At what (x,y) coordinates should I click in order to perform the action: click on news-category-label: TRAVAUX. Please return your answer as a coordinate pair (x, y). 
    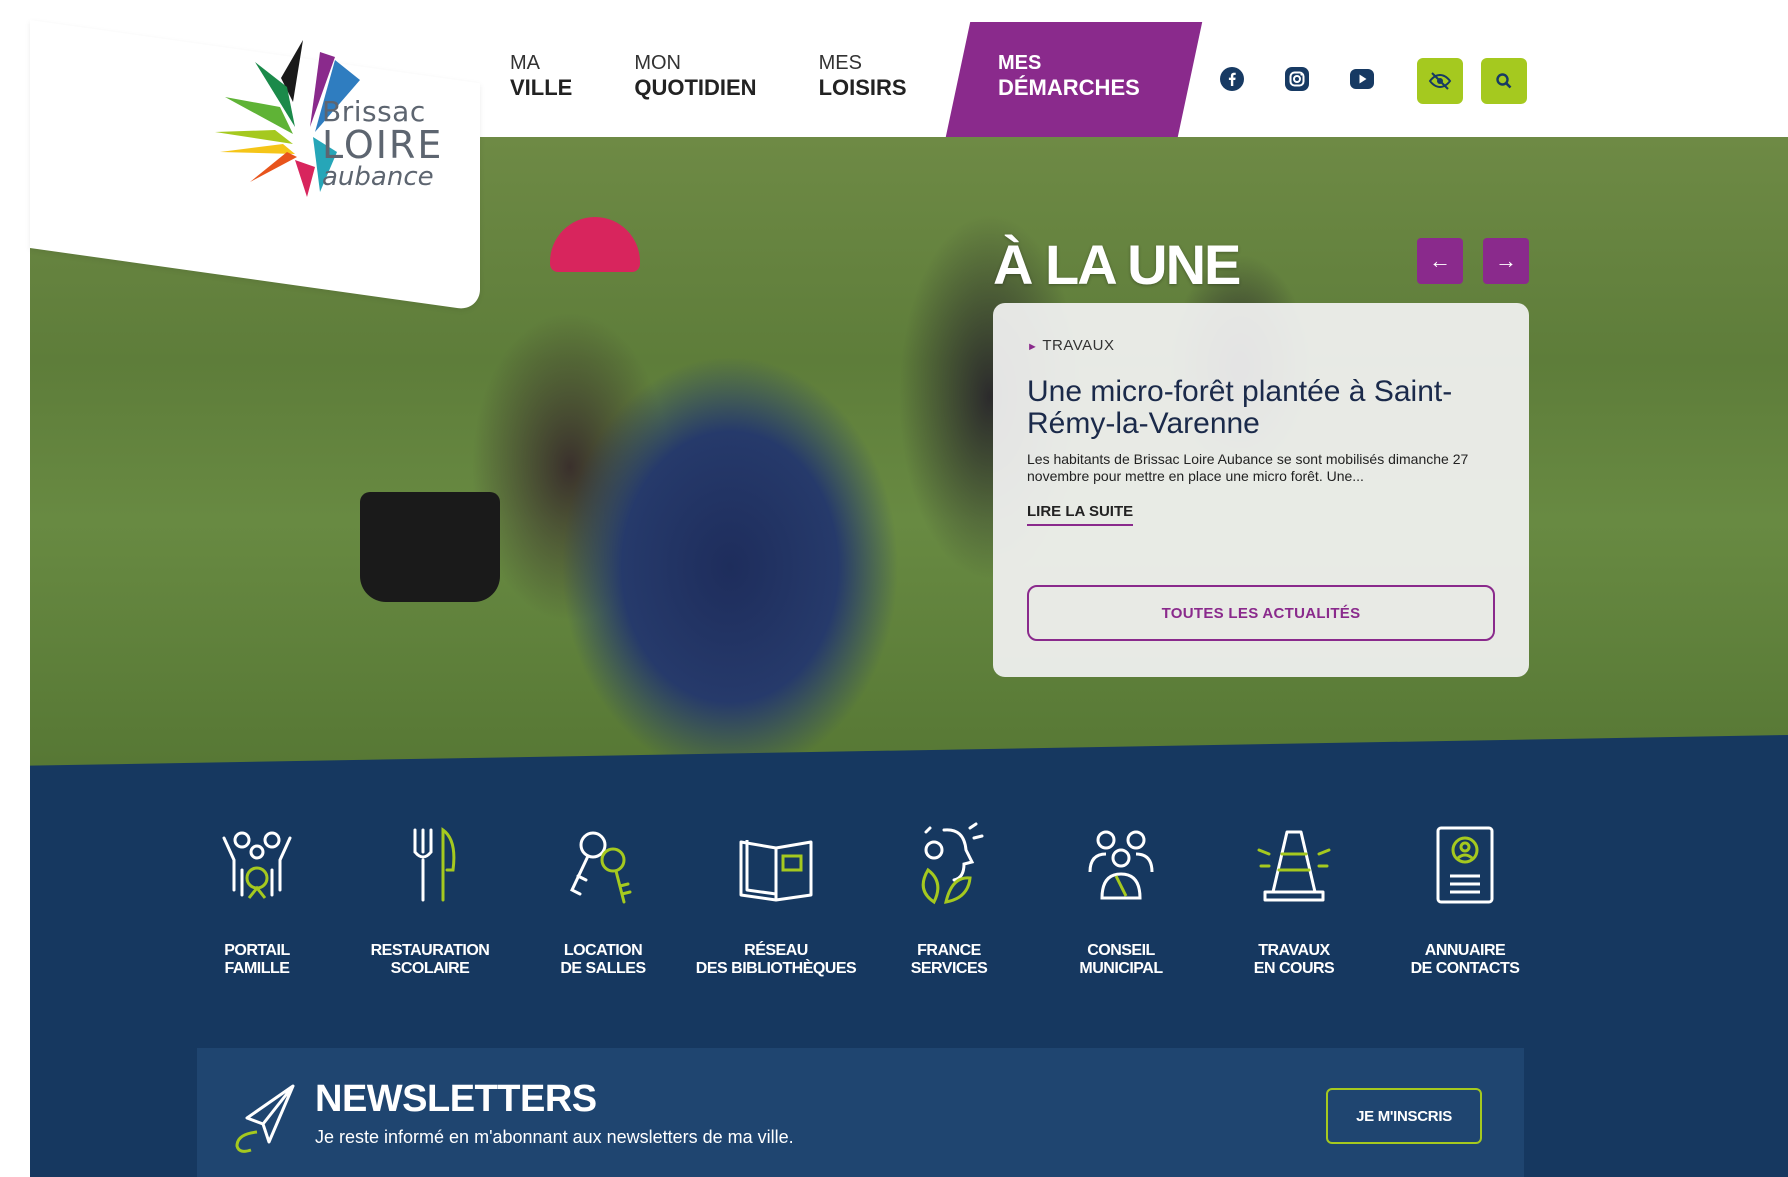
    Looking at the image, I should click on (1078, 345).